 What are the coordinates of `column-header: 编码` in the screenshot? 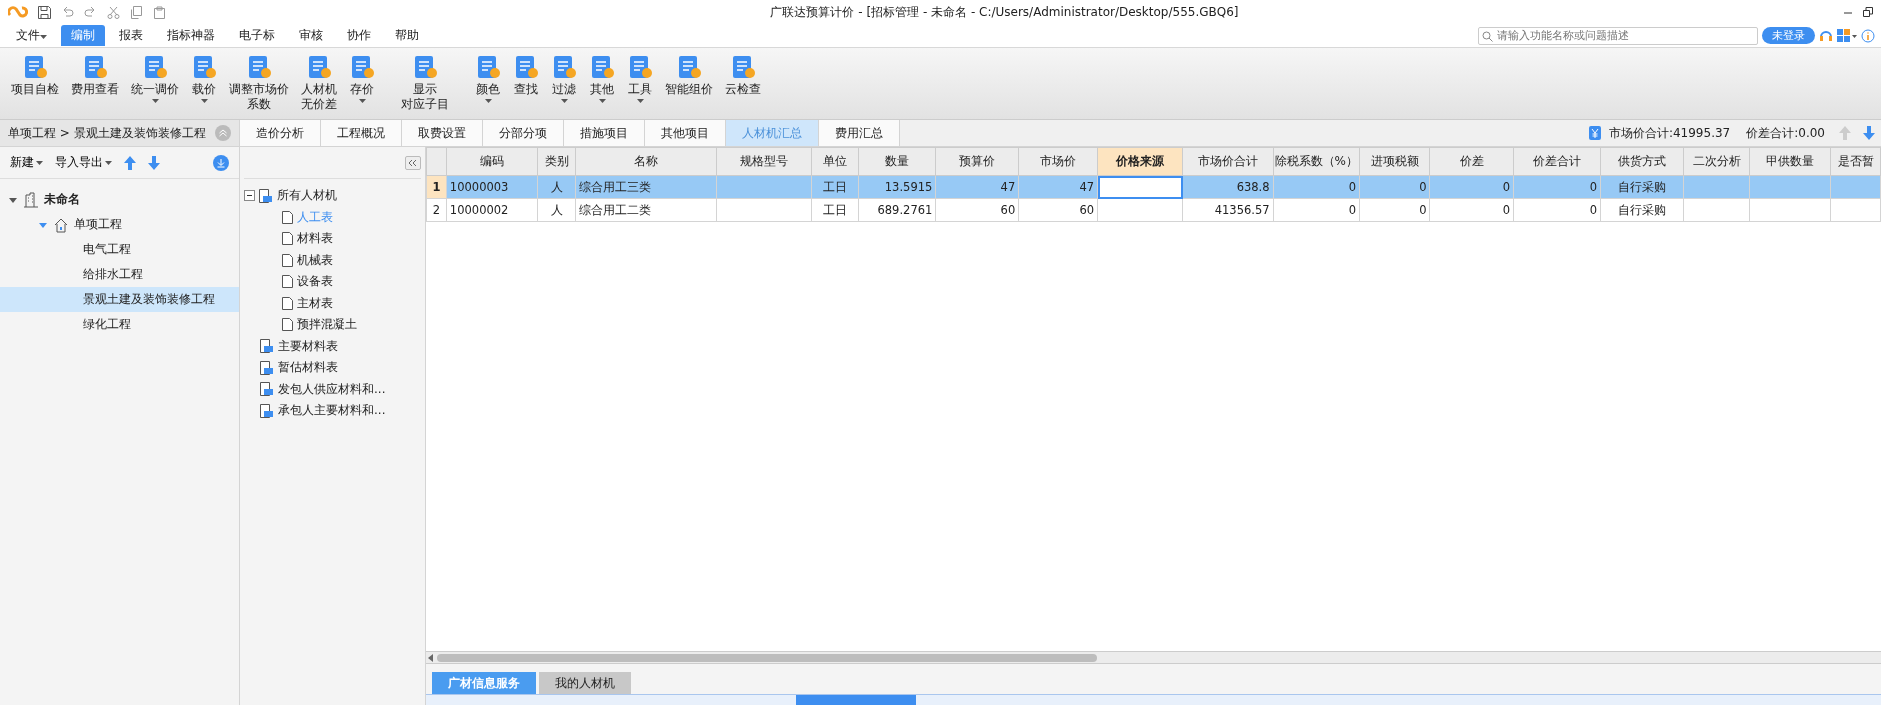 It's located at (492, 161).